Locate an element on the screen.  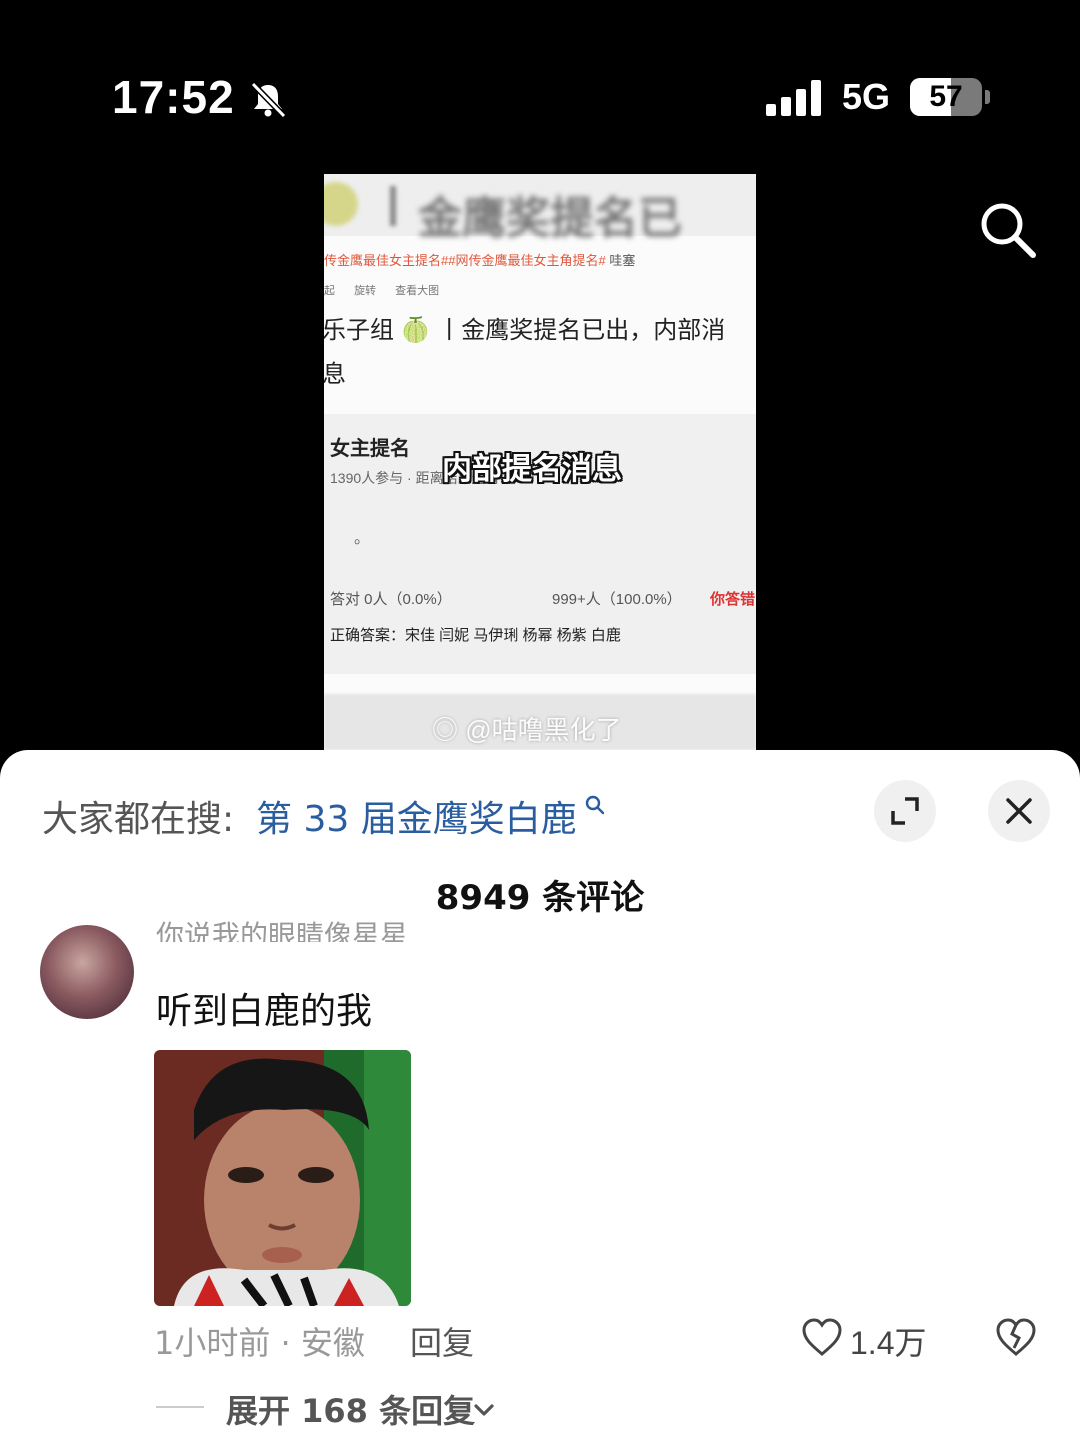
close-icon is located at coordinates (1019, 811).